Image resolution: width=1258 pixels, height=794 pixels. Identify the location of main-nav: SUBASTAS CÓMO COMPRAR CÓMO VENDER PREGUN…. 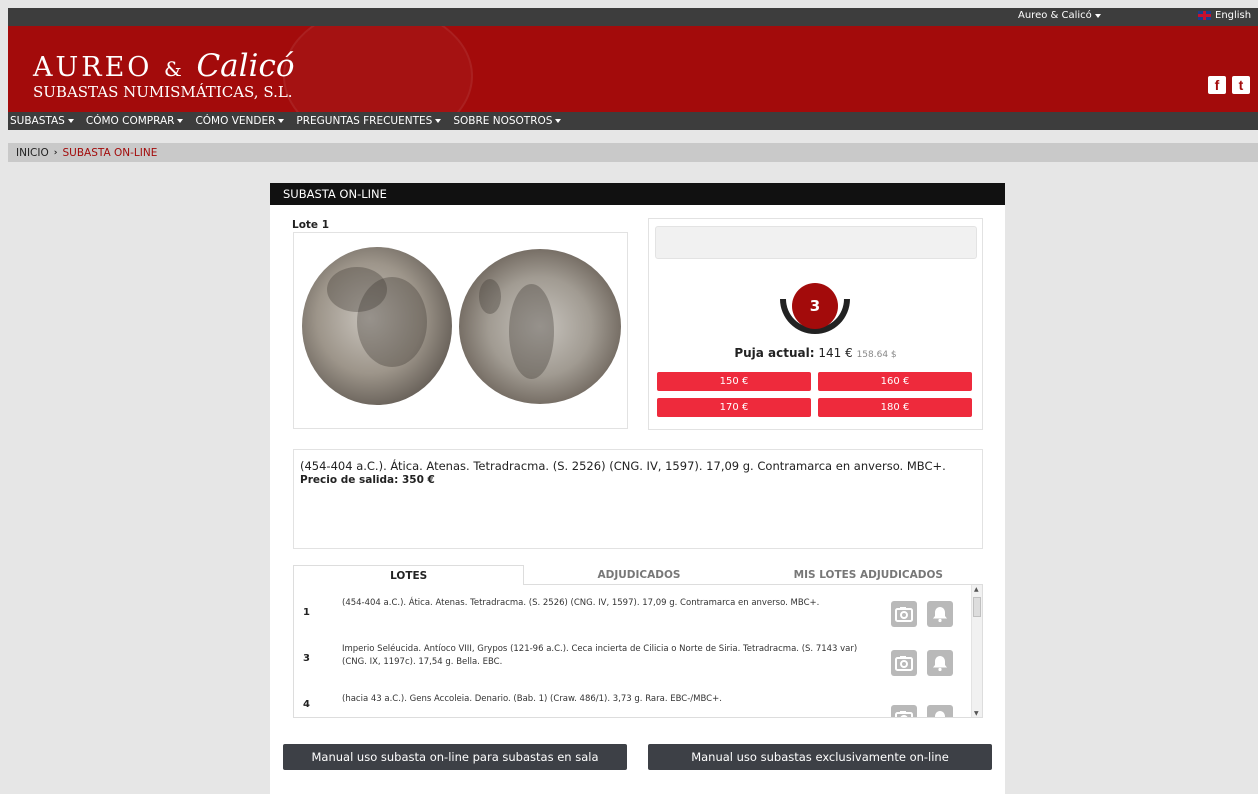
(633, 121).